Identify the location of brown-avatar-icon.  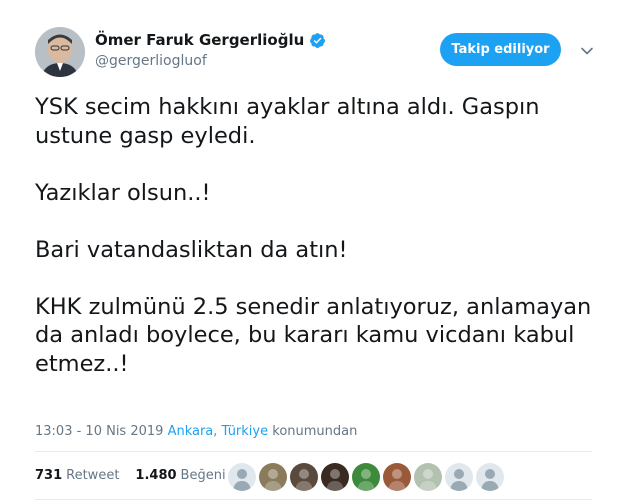
(397, 477).